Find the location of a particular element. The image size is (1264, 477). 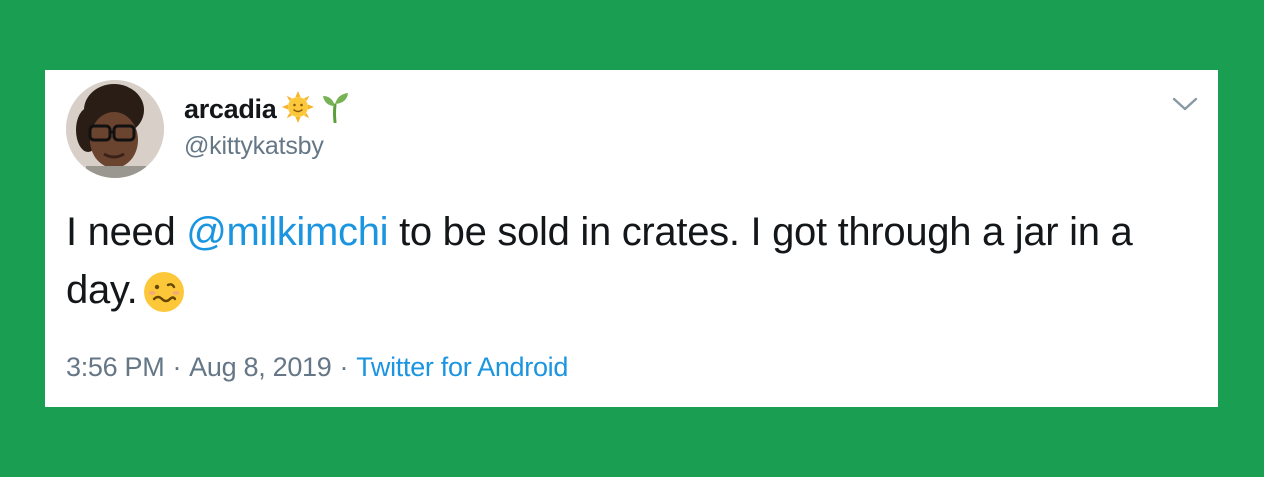

display-name: arcadia is located at coordinates (230, 109).